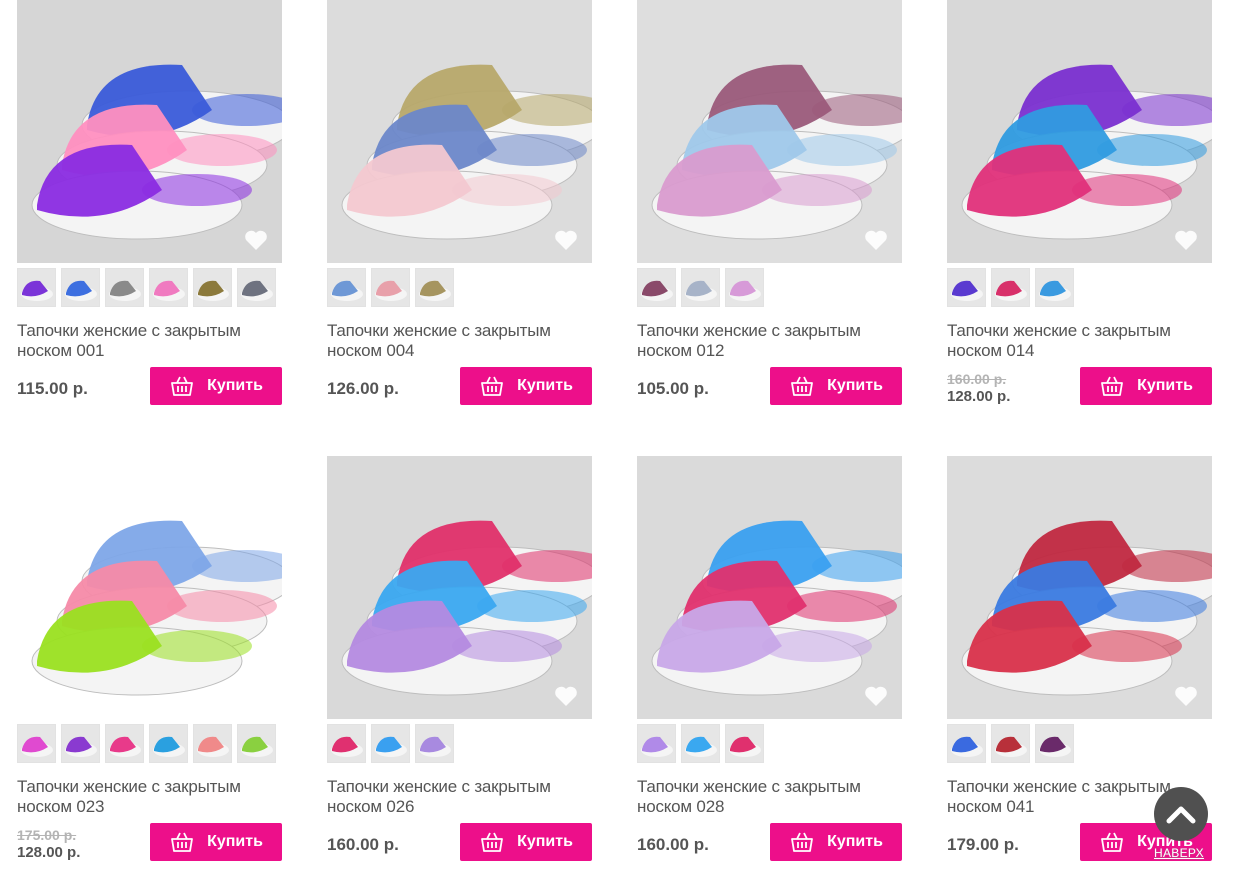 The image size is (1233, 871). What do you see at coordinates (149, 797) in the screenshot?
I see `product-title: Тапочки женские с закрытым носком 023` at bounding box center [149, 797].